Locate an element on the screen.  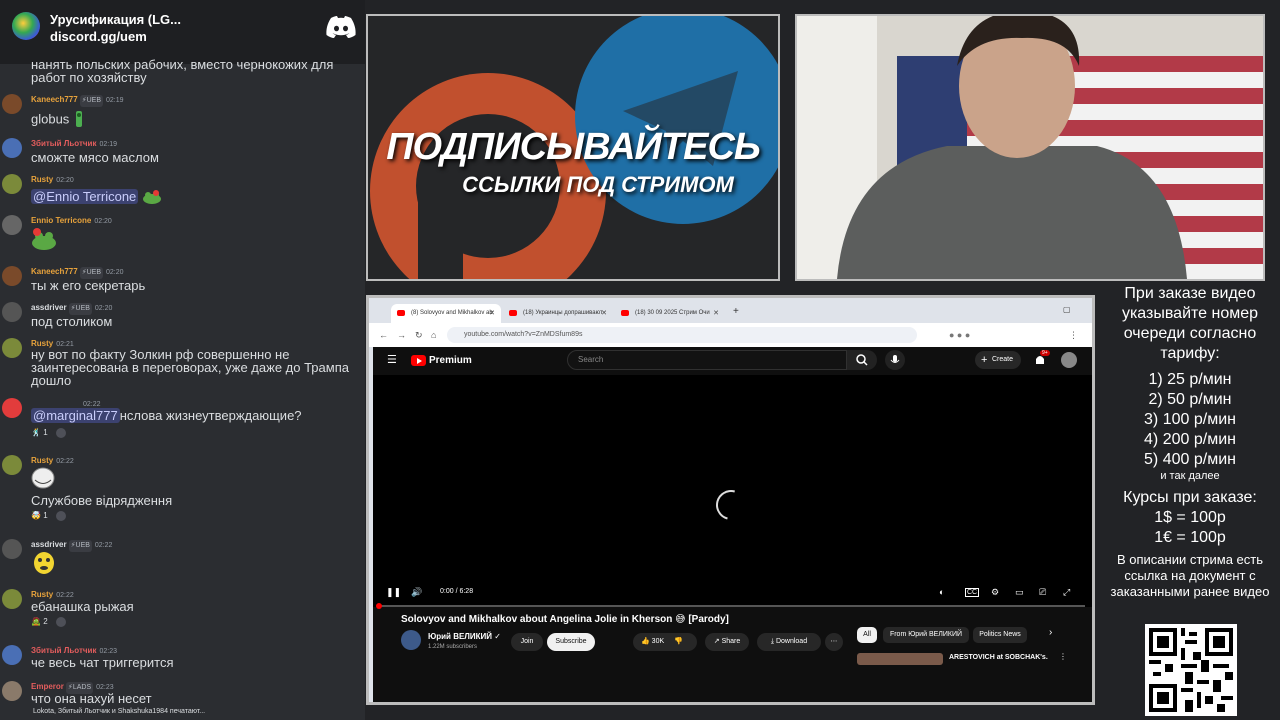
youtube-logo-icon is located at coordinates (418, 360).